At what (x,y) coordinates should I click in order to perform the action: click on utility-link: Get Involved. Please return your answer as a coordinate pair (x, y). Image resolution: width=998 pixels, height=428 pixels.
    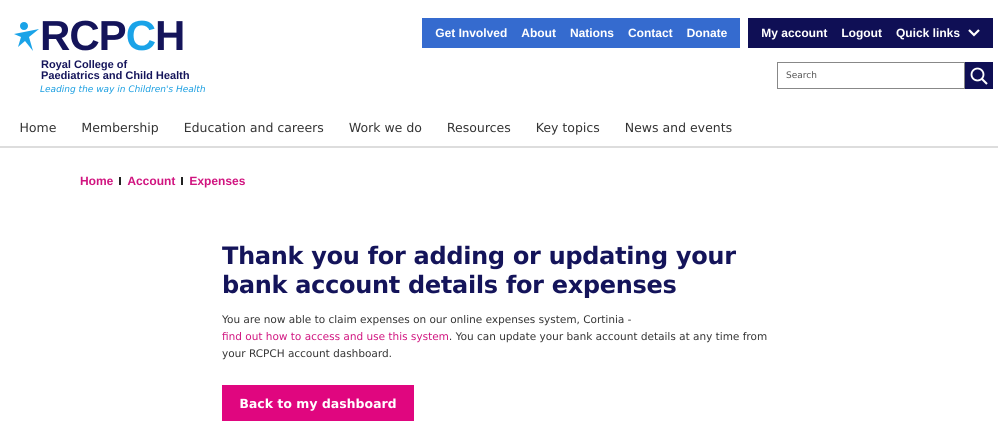
    Looking at the image, I should click on (471, 33).